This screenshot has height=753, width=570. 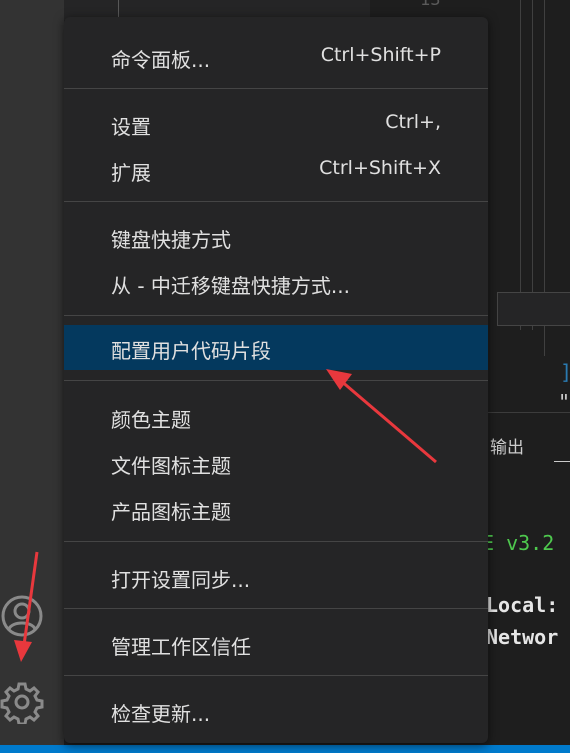 I want to click on tab-indicator, so click(x=562, y=461).